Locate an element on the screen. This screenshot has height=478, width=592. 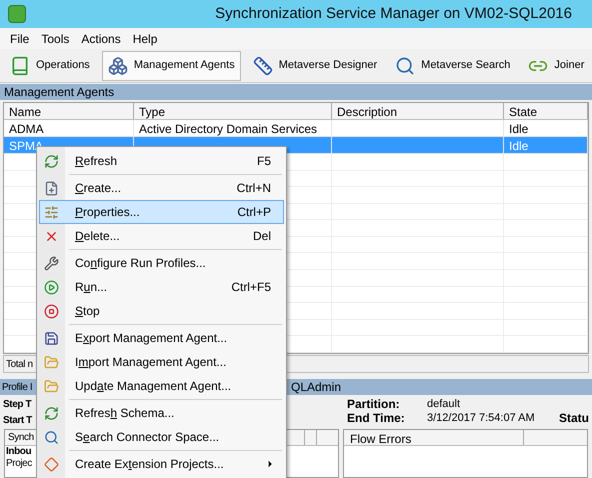
table-cell: Projec is located at coordinates (19, 463).